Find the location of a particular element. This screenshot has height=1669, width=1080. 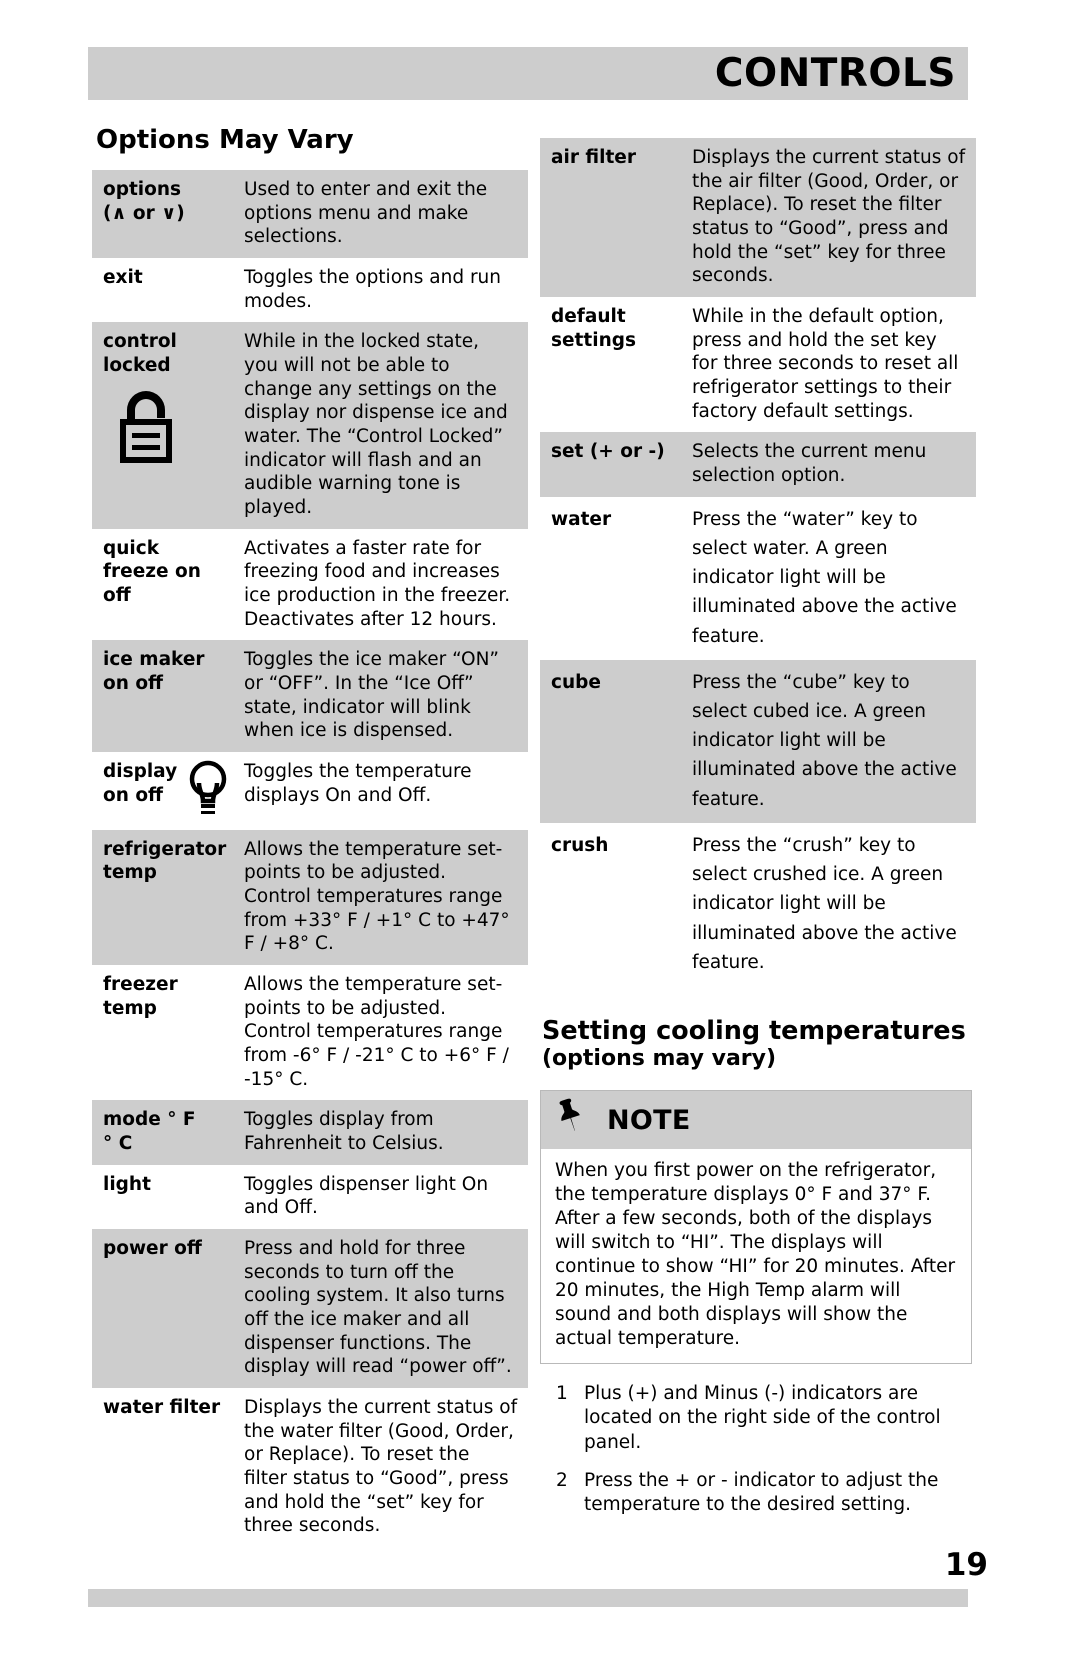

row-term-line: freezer is located at coordinates (140, 985).